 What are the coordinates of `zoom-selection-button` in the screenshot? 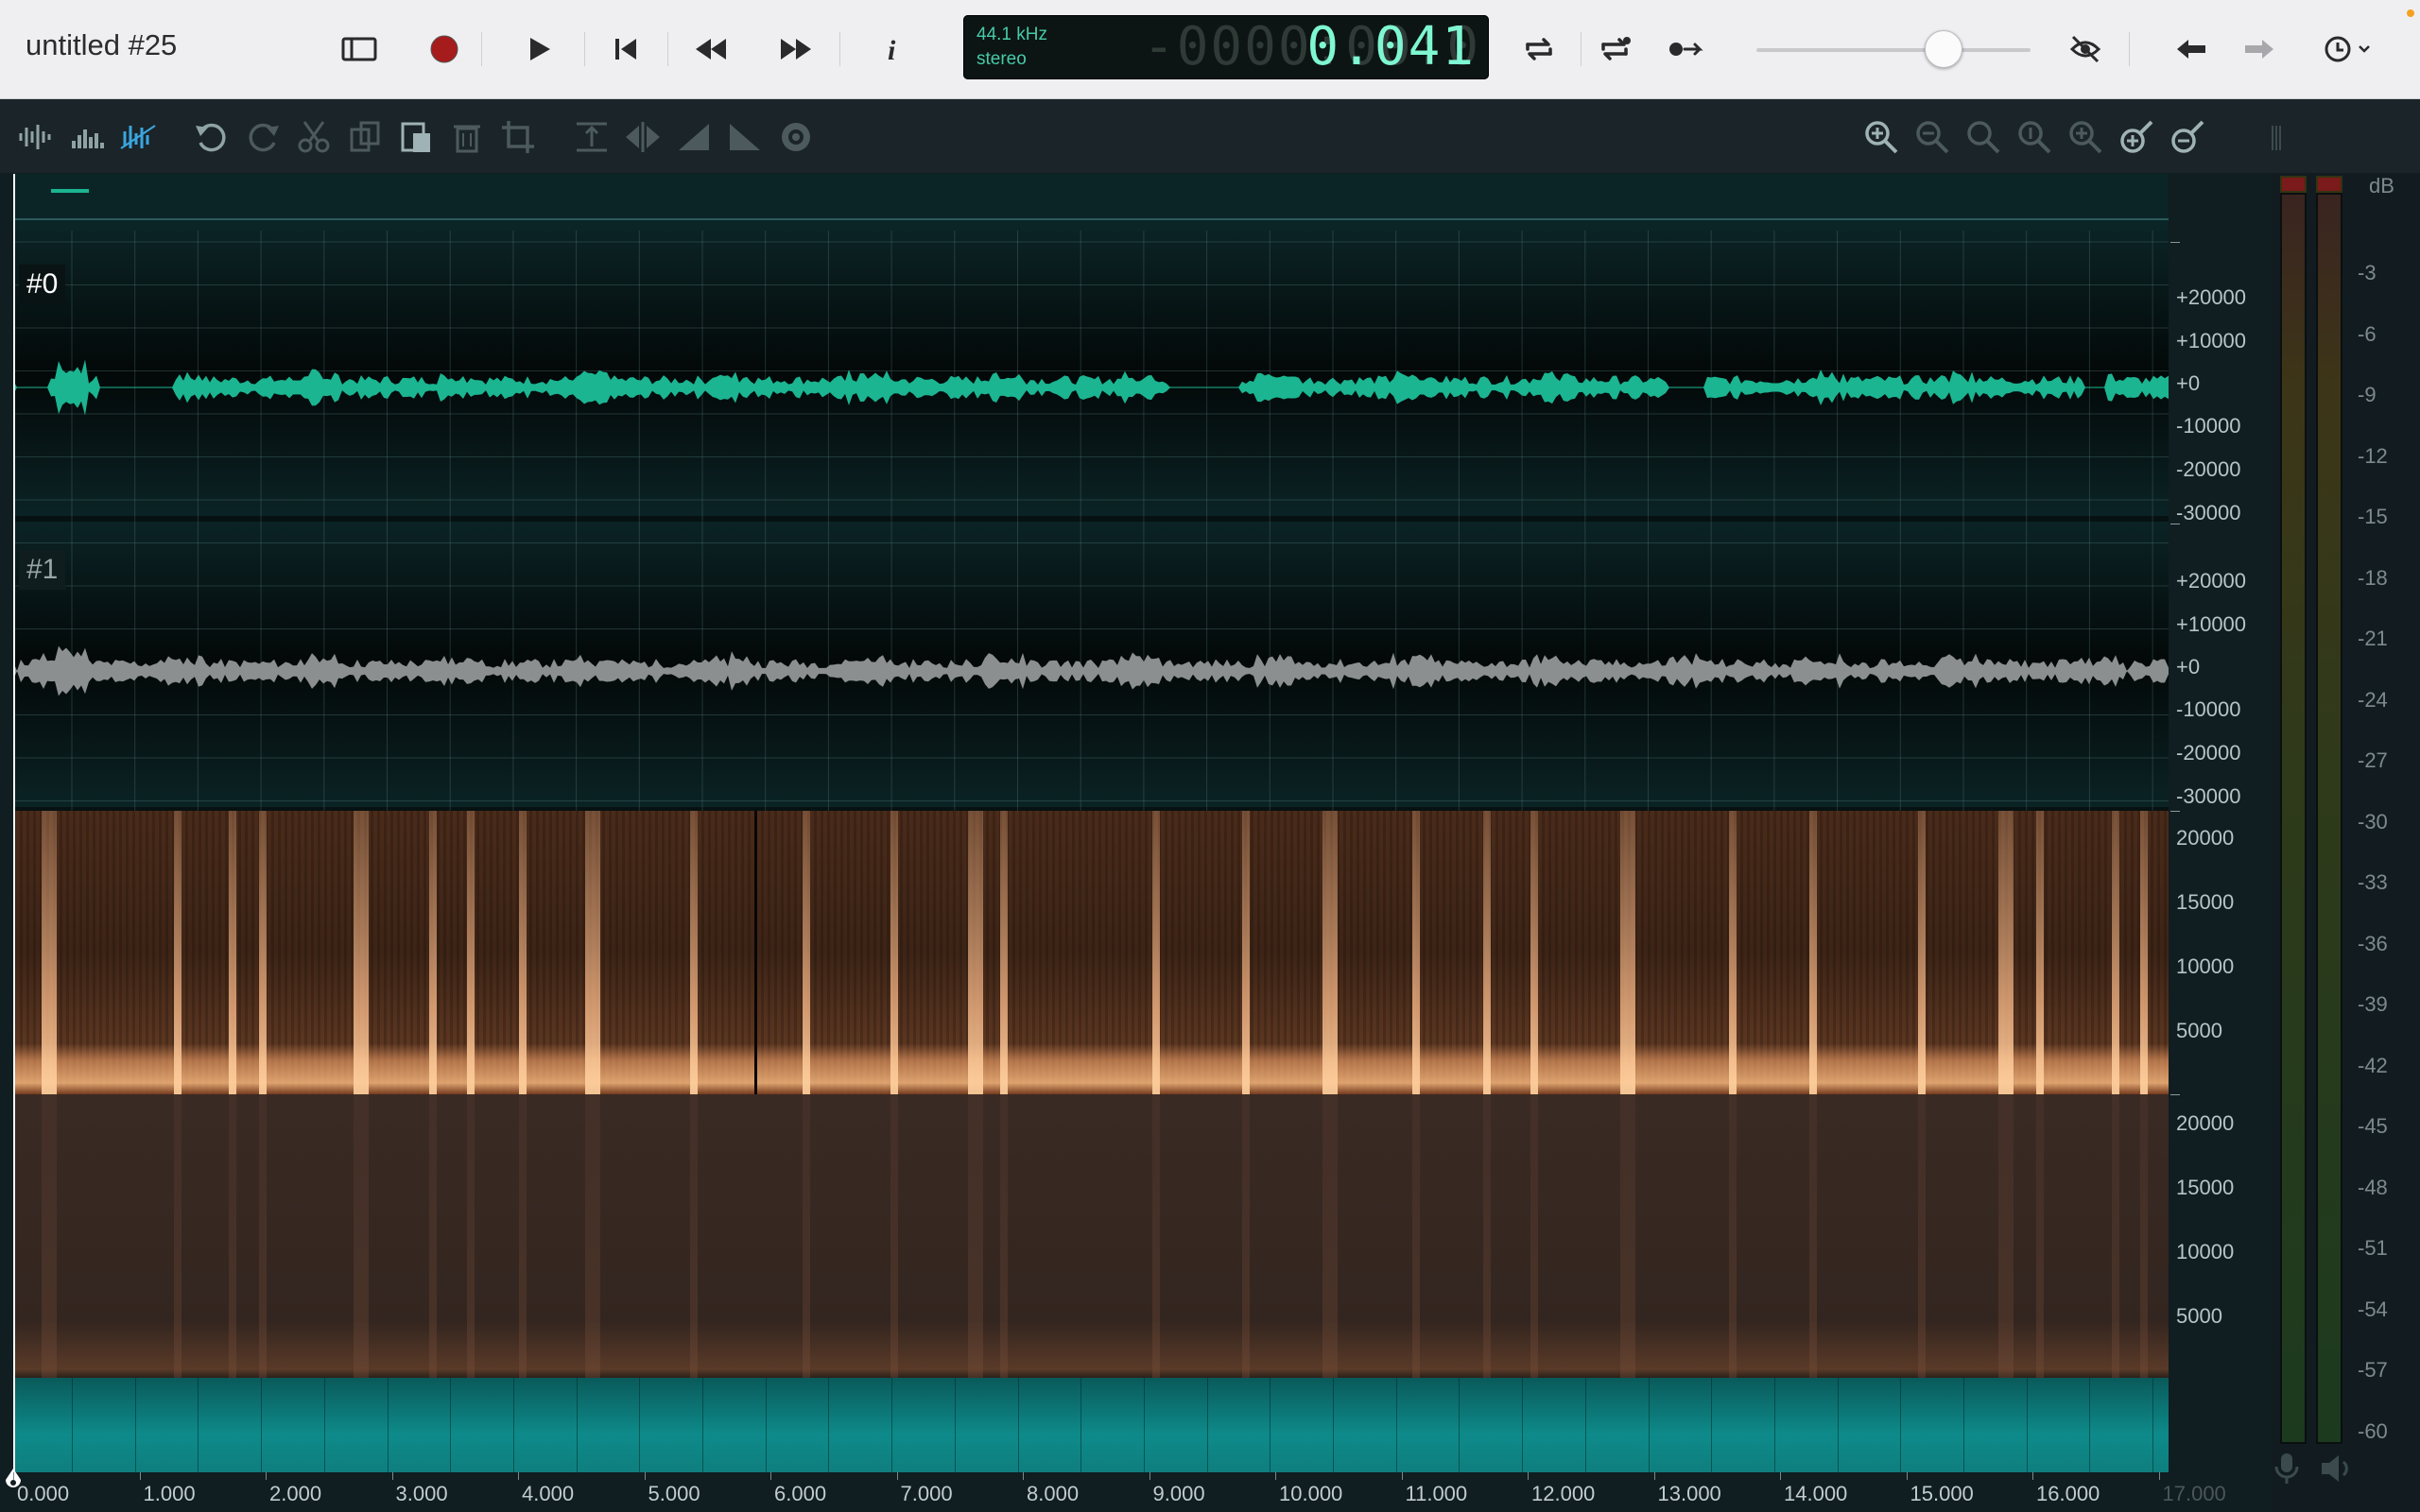 It's located at (2035, 137).